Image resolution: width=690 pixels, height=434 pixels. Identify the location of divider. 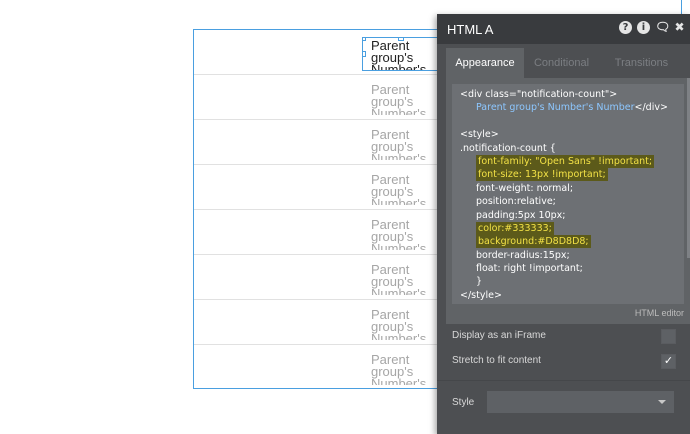
(563, 380).